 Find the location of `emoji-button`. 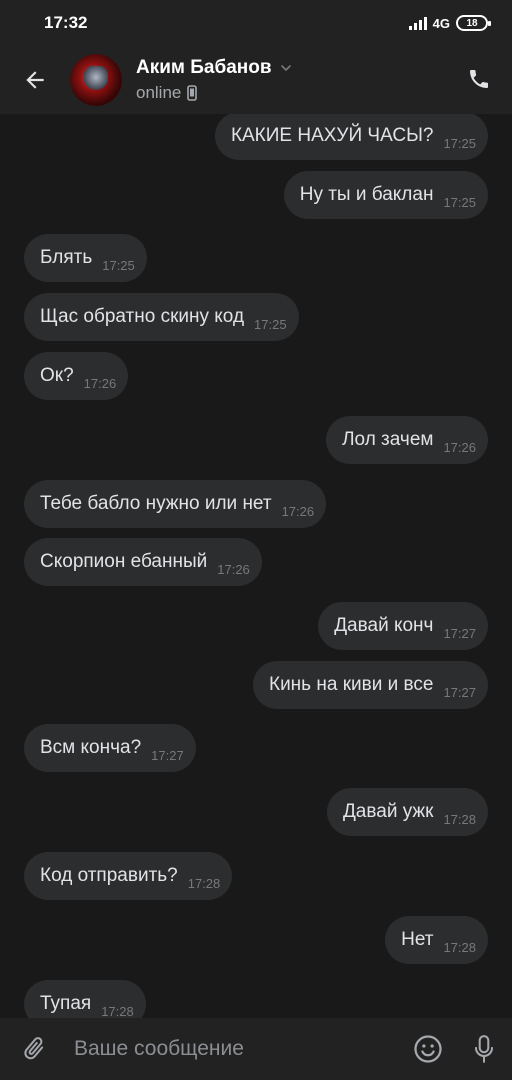

emoji-button is located at coordinates (428, 1049).